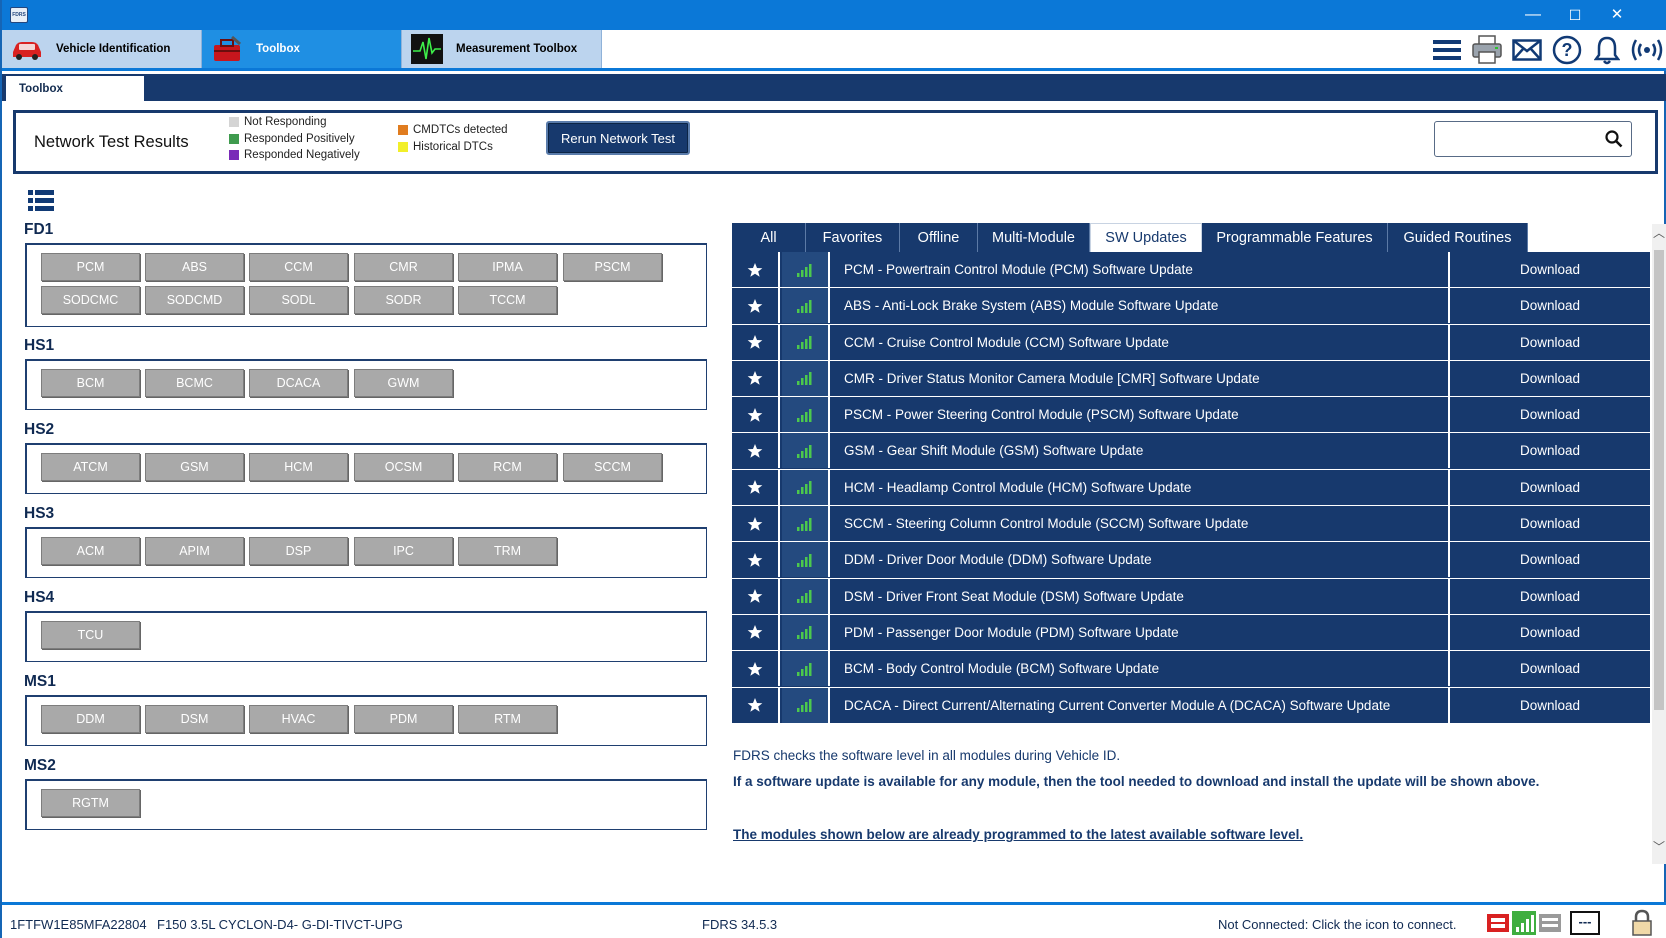 The image size is (1666, 938). What do you see at coordinates (298, 383) in the screenshot?
I see `module-button-dcaca: DCACA` at bounding box center [298, 383].